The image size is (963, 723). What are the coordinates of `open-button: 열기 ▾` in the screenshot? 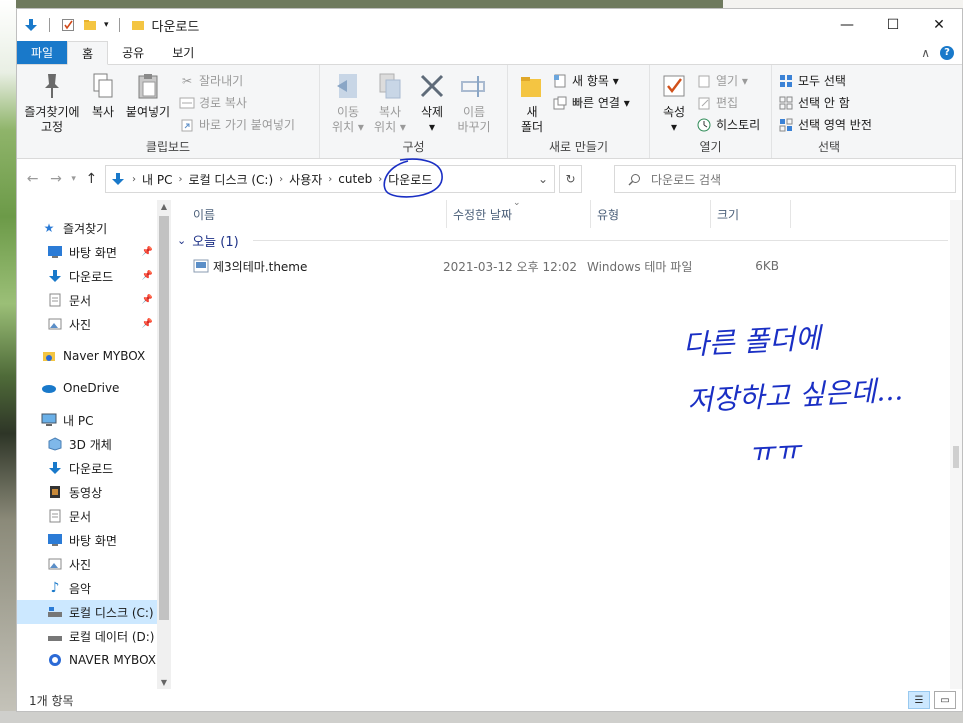 It's located at (728, 80).